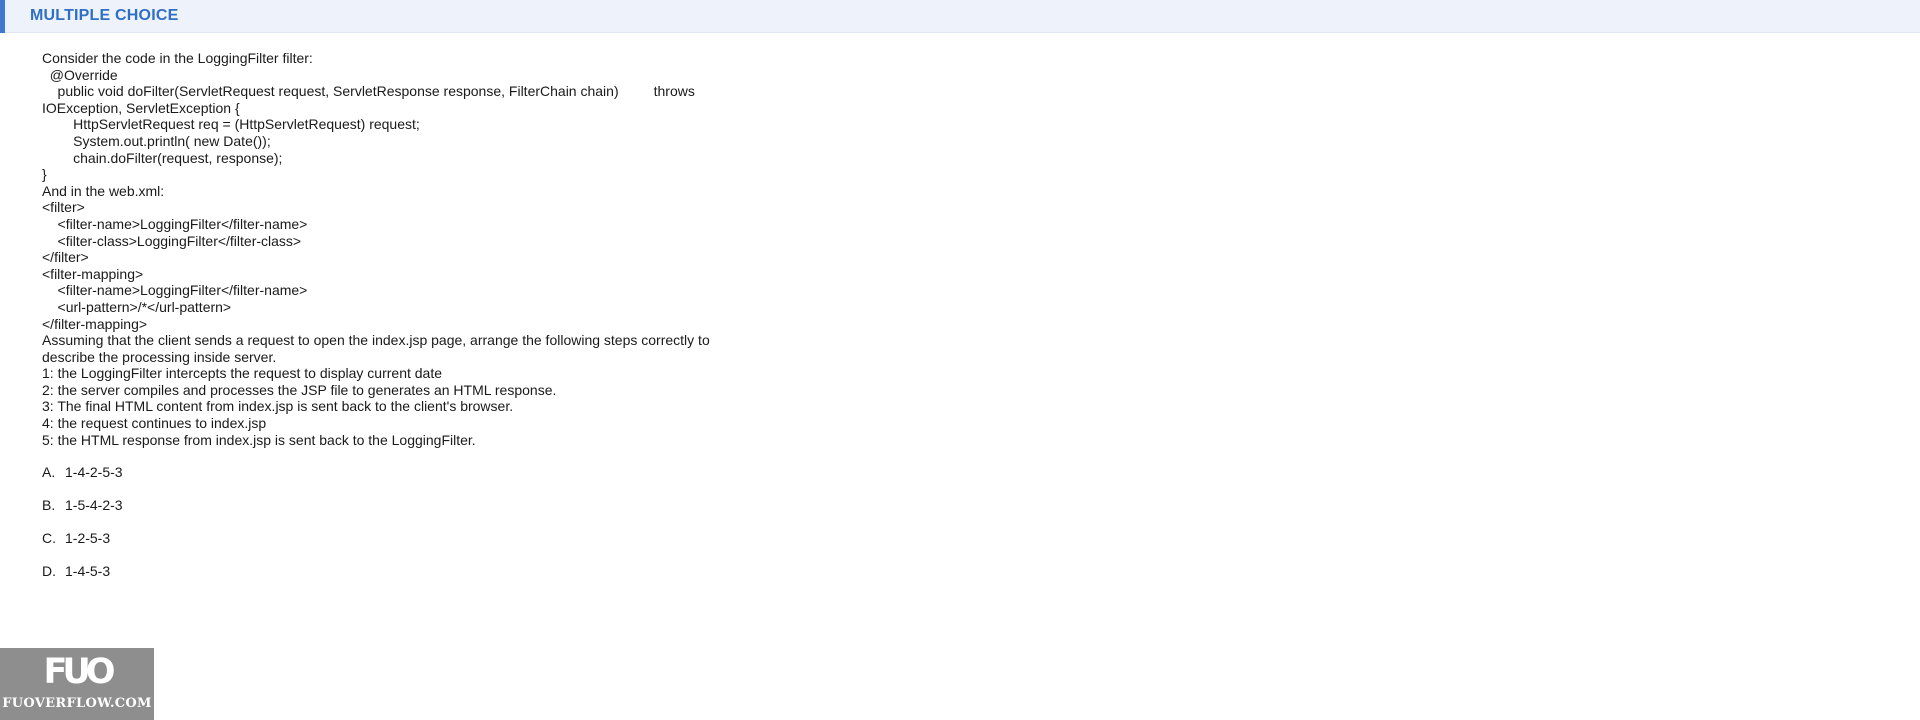 The image size is (1920, 720). I want to click on question-line: <filter-mapping>, so click(93, 273).